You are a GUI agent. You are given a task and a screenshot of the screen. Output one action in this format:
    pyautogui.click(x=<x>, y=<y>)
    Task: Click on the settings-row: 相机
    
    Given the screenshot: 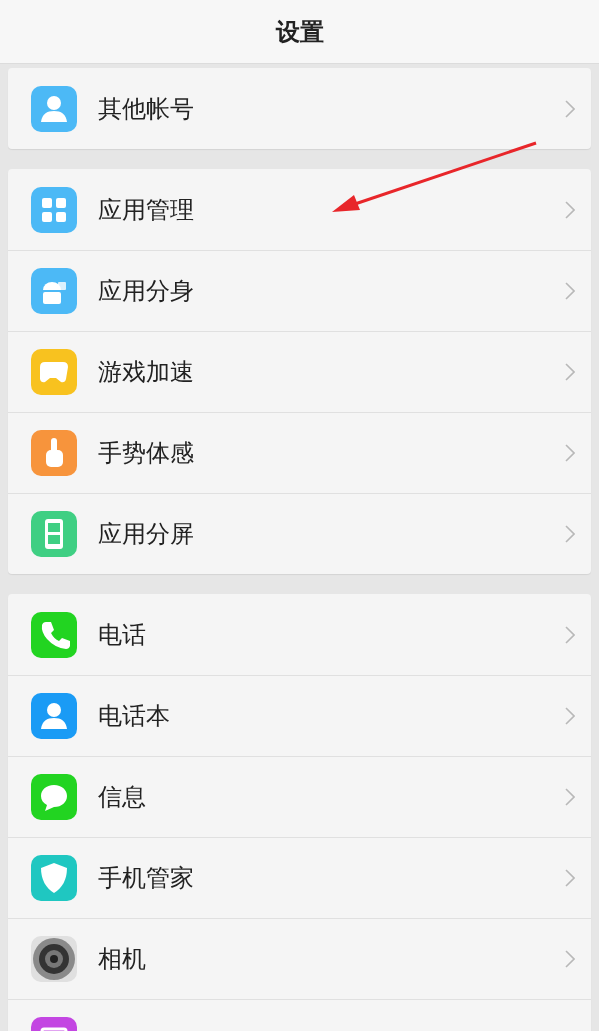 What is the action you would take?
    pyautogui.click(x=299, y=958)
    